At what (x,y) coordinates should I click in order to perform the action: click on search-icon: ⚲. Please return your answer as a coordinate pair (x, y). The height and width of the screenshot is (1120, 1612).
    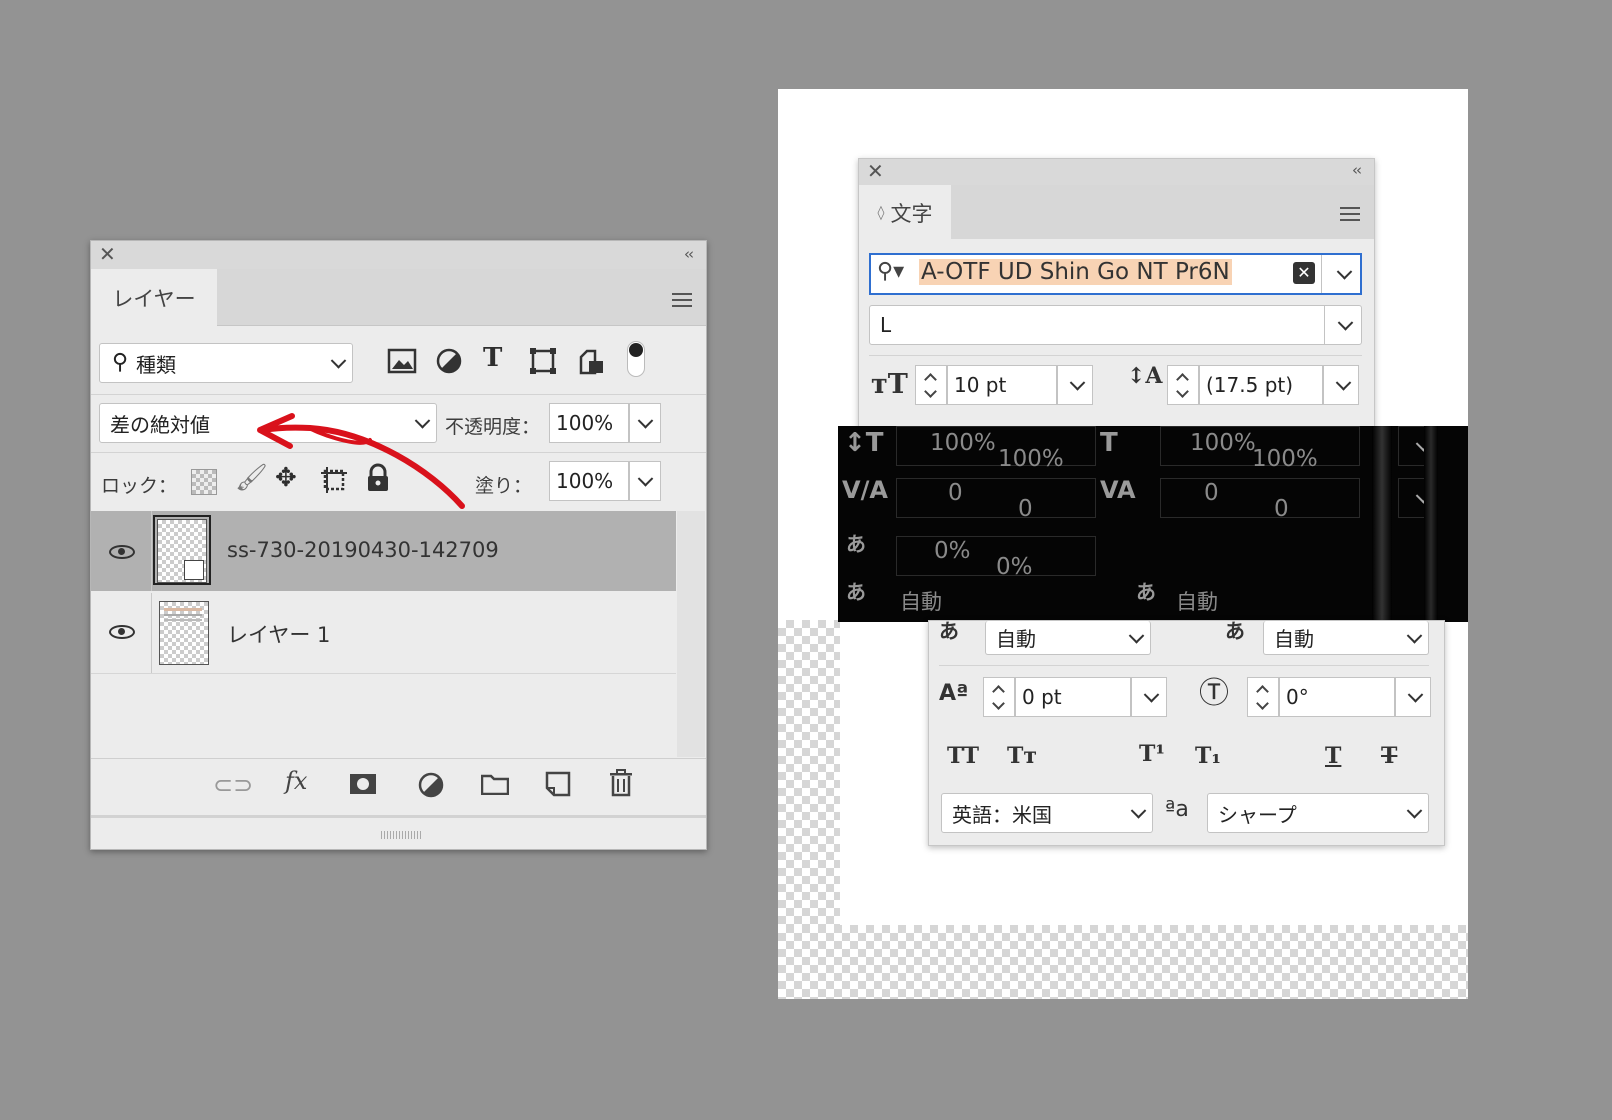
    Looking at the image, I should click on (120, 362).